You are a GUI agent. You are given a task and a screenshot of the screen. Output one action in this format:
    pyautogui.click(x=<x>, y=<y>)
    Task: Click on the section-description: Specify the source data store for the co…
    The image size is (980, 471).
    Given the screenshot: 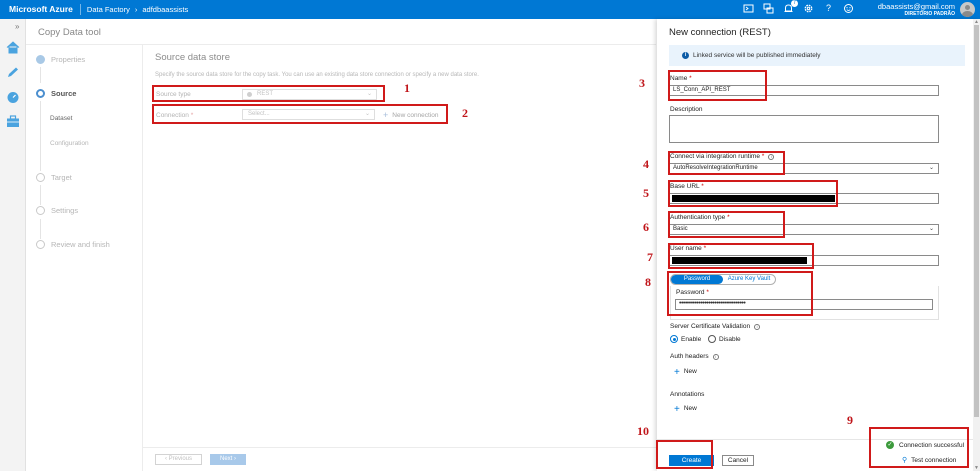 What is the action you would take?
    pyautogui.click(x=317, y=75)
    